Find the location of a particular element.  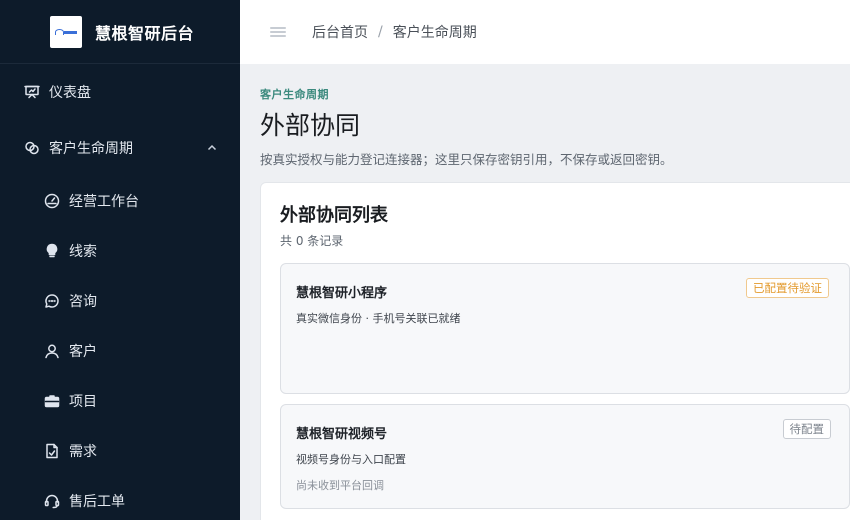

sidebar-item-label: 售后工单 is located at coordinates (97, 502).